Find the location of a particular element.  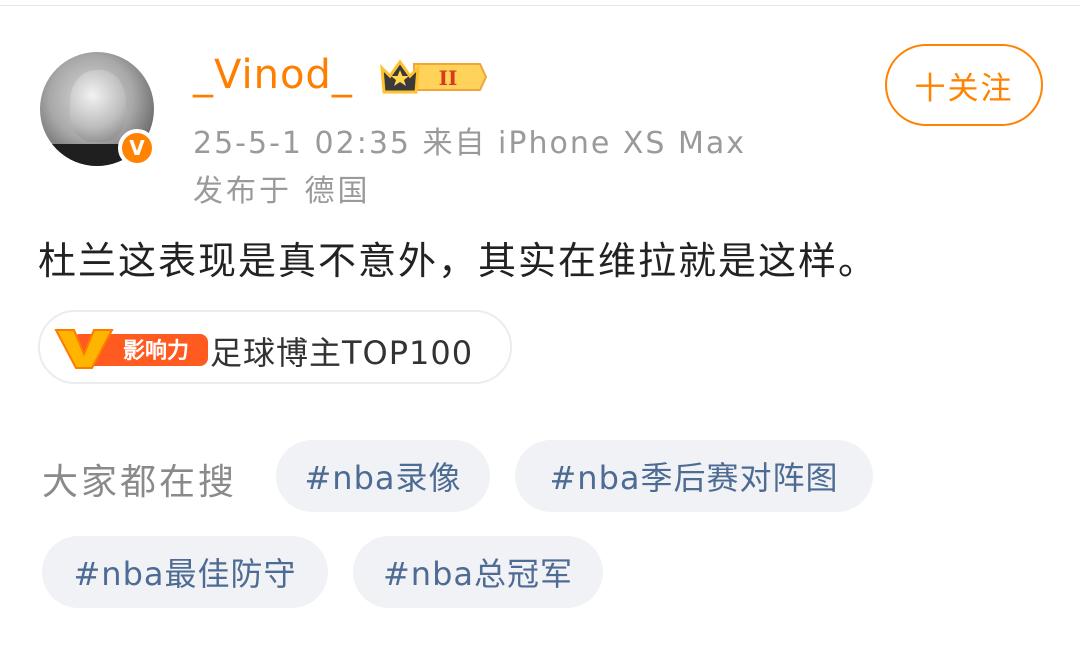

search-tag: #nba最佳防守 is located at coordinates (185, 572).